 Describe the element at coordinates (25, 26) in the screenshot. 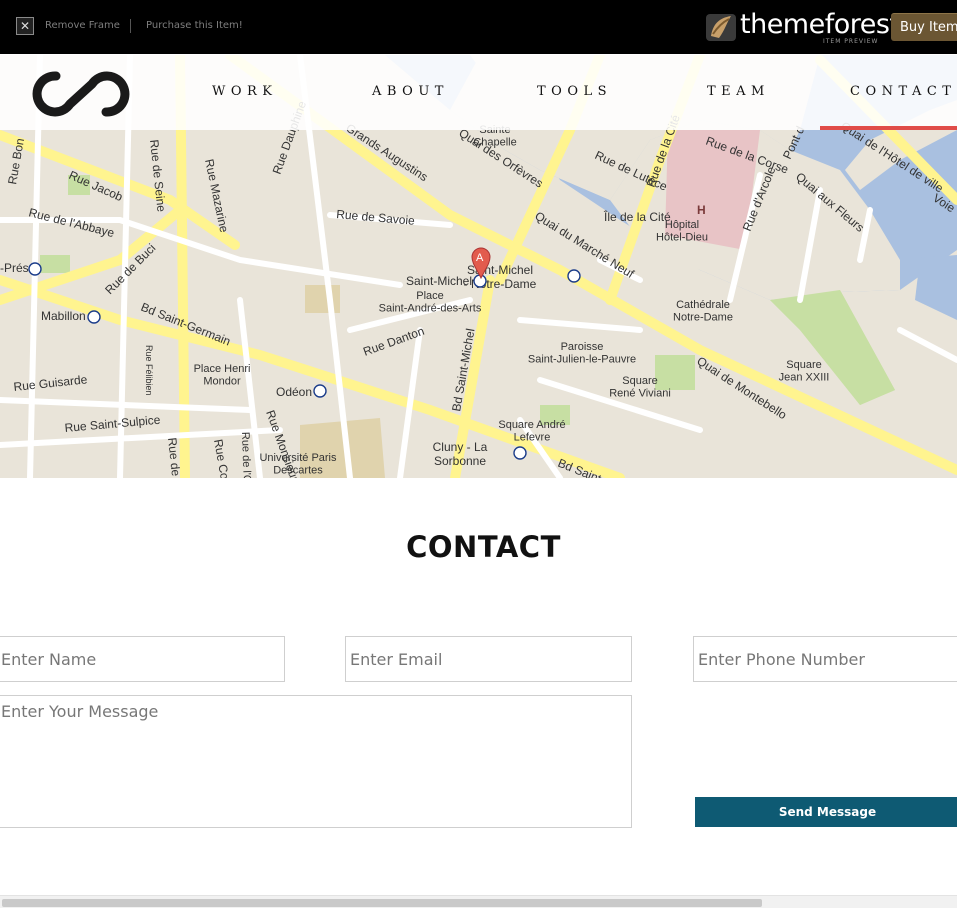

I see `close-icon: ✕` at that location.